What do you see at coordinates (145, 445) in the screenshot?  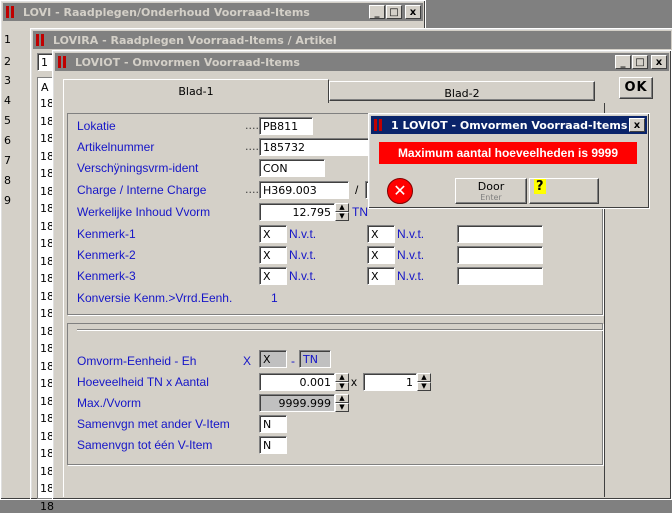 I see `samenvgn-een-label: Samenvgn tot één V-Item` at bounding box center [145, 445].